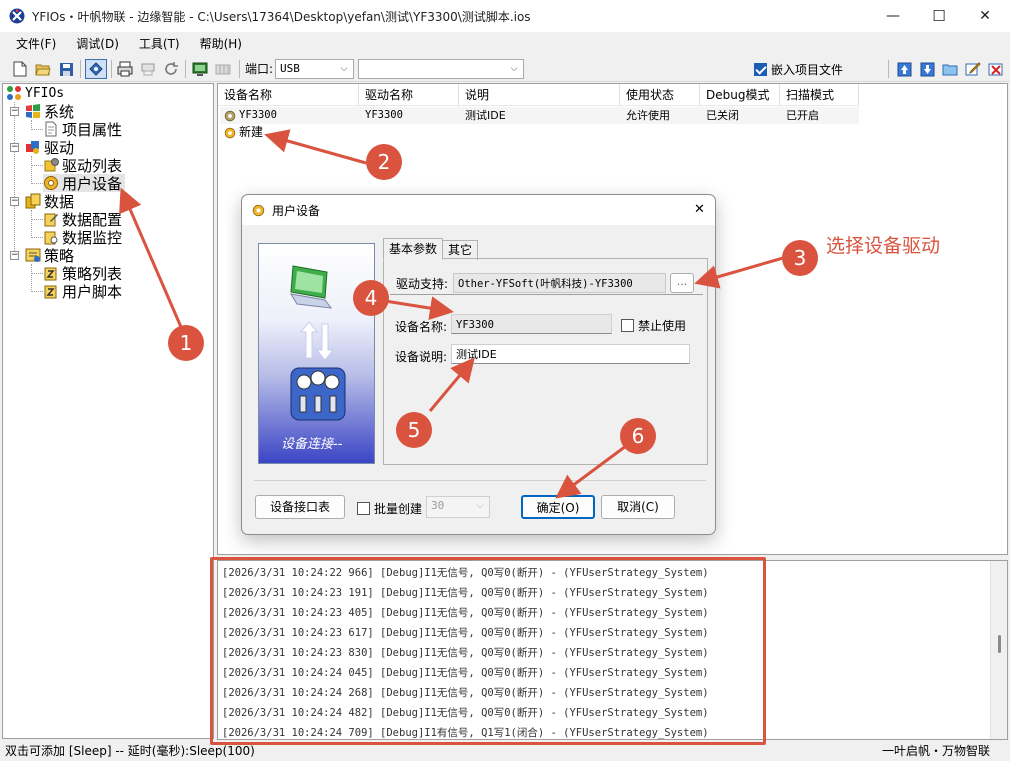 This screenshot has width=1010, height=761. Describe the element at coordinates (186, 343) in the screenshot. I see `annotation-marker-1: 1` at that location.